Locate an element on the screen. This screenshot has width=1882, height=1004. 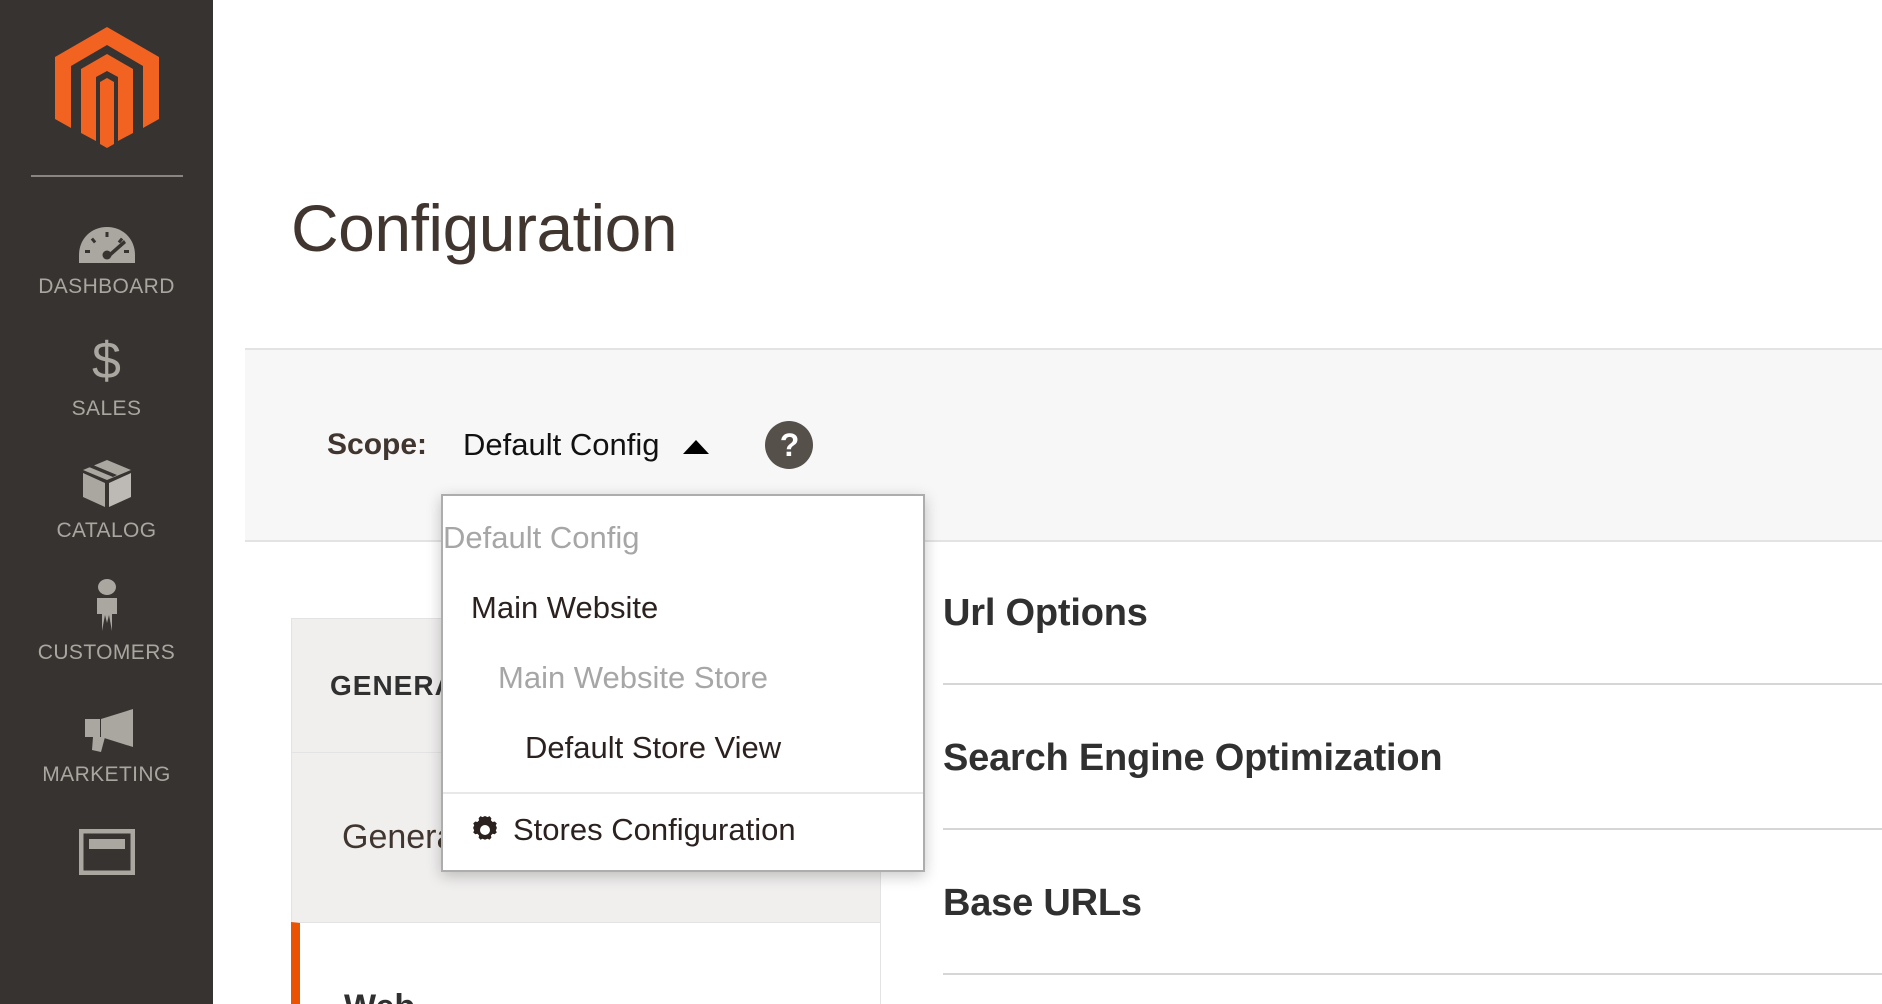
stores-configuration-link: Stores Configuration is located at coordinates (683, 832).